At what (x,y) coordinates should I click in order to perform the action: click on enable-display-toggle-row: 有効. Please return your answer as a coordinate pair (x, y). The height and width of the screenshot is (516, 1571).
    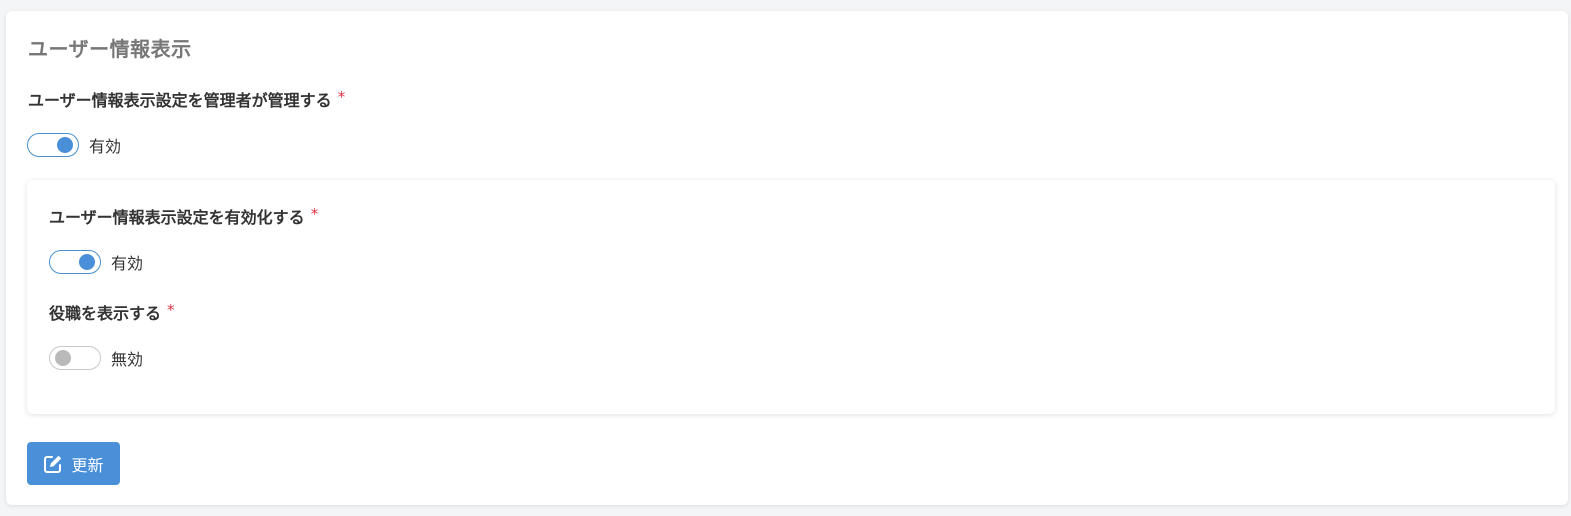
    Looking at the image, I should click on (96, 262).